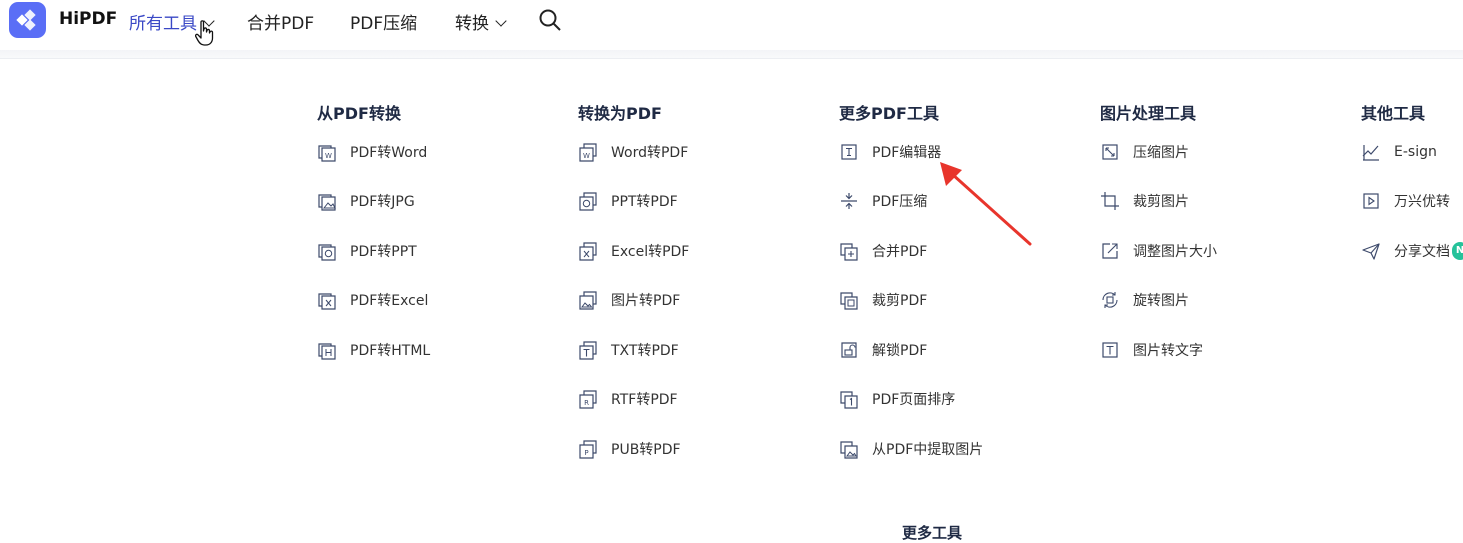 This screenshot has width=1463, height=543. I want to click on tool-label: 合并PDF, so click(900, 252).